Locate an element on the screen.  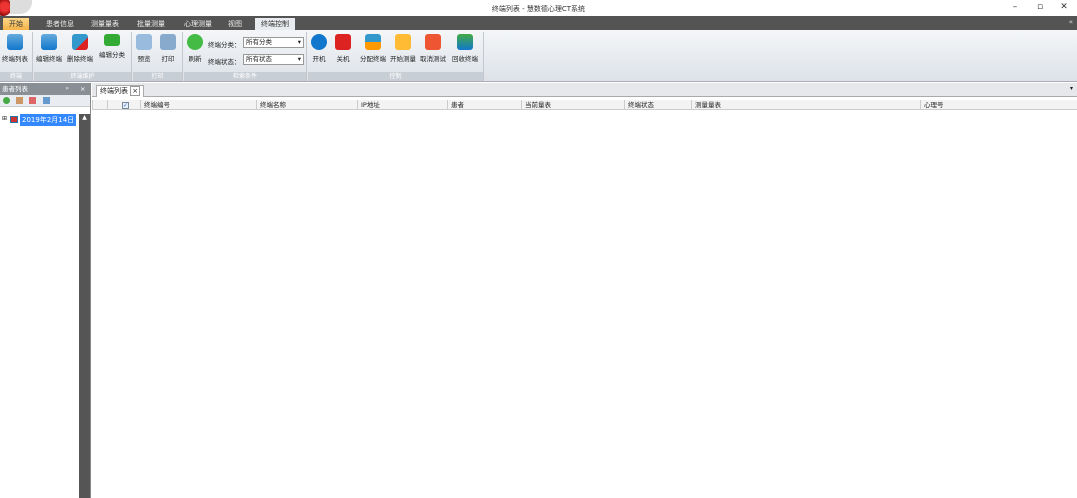
power-on-icon is located at coordinates (319, 42).